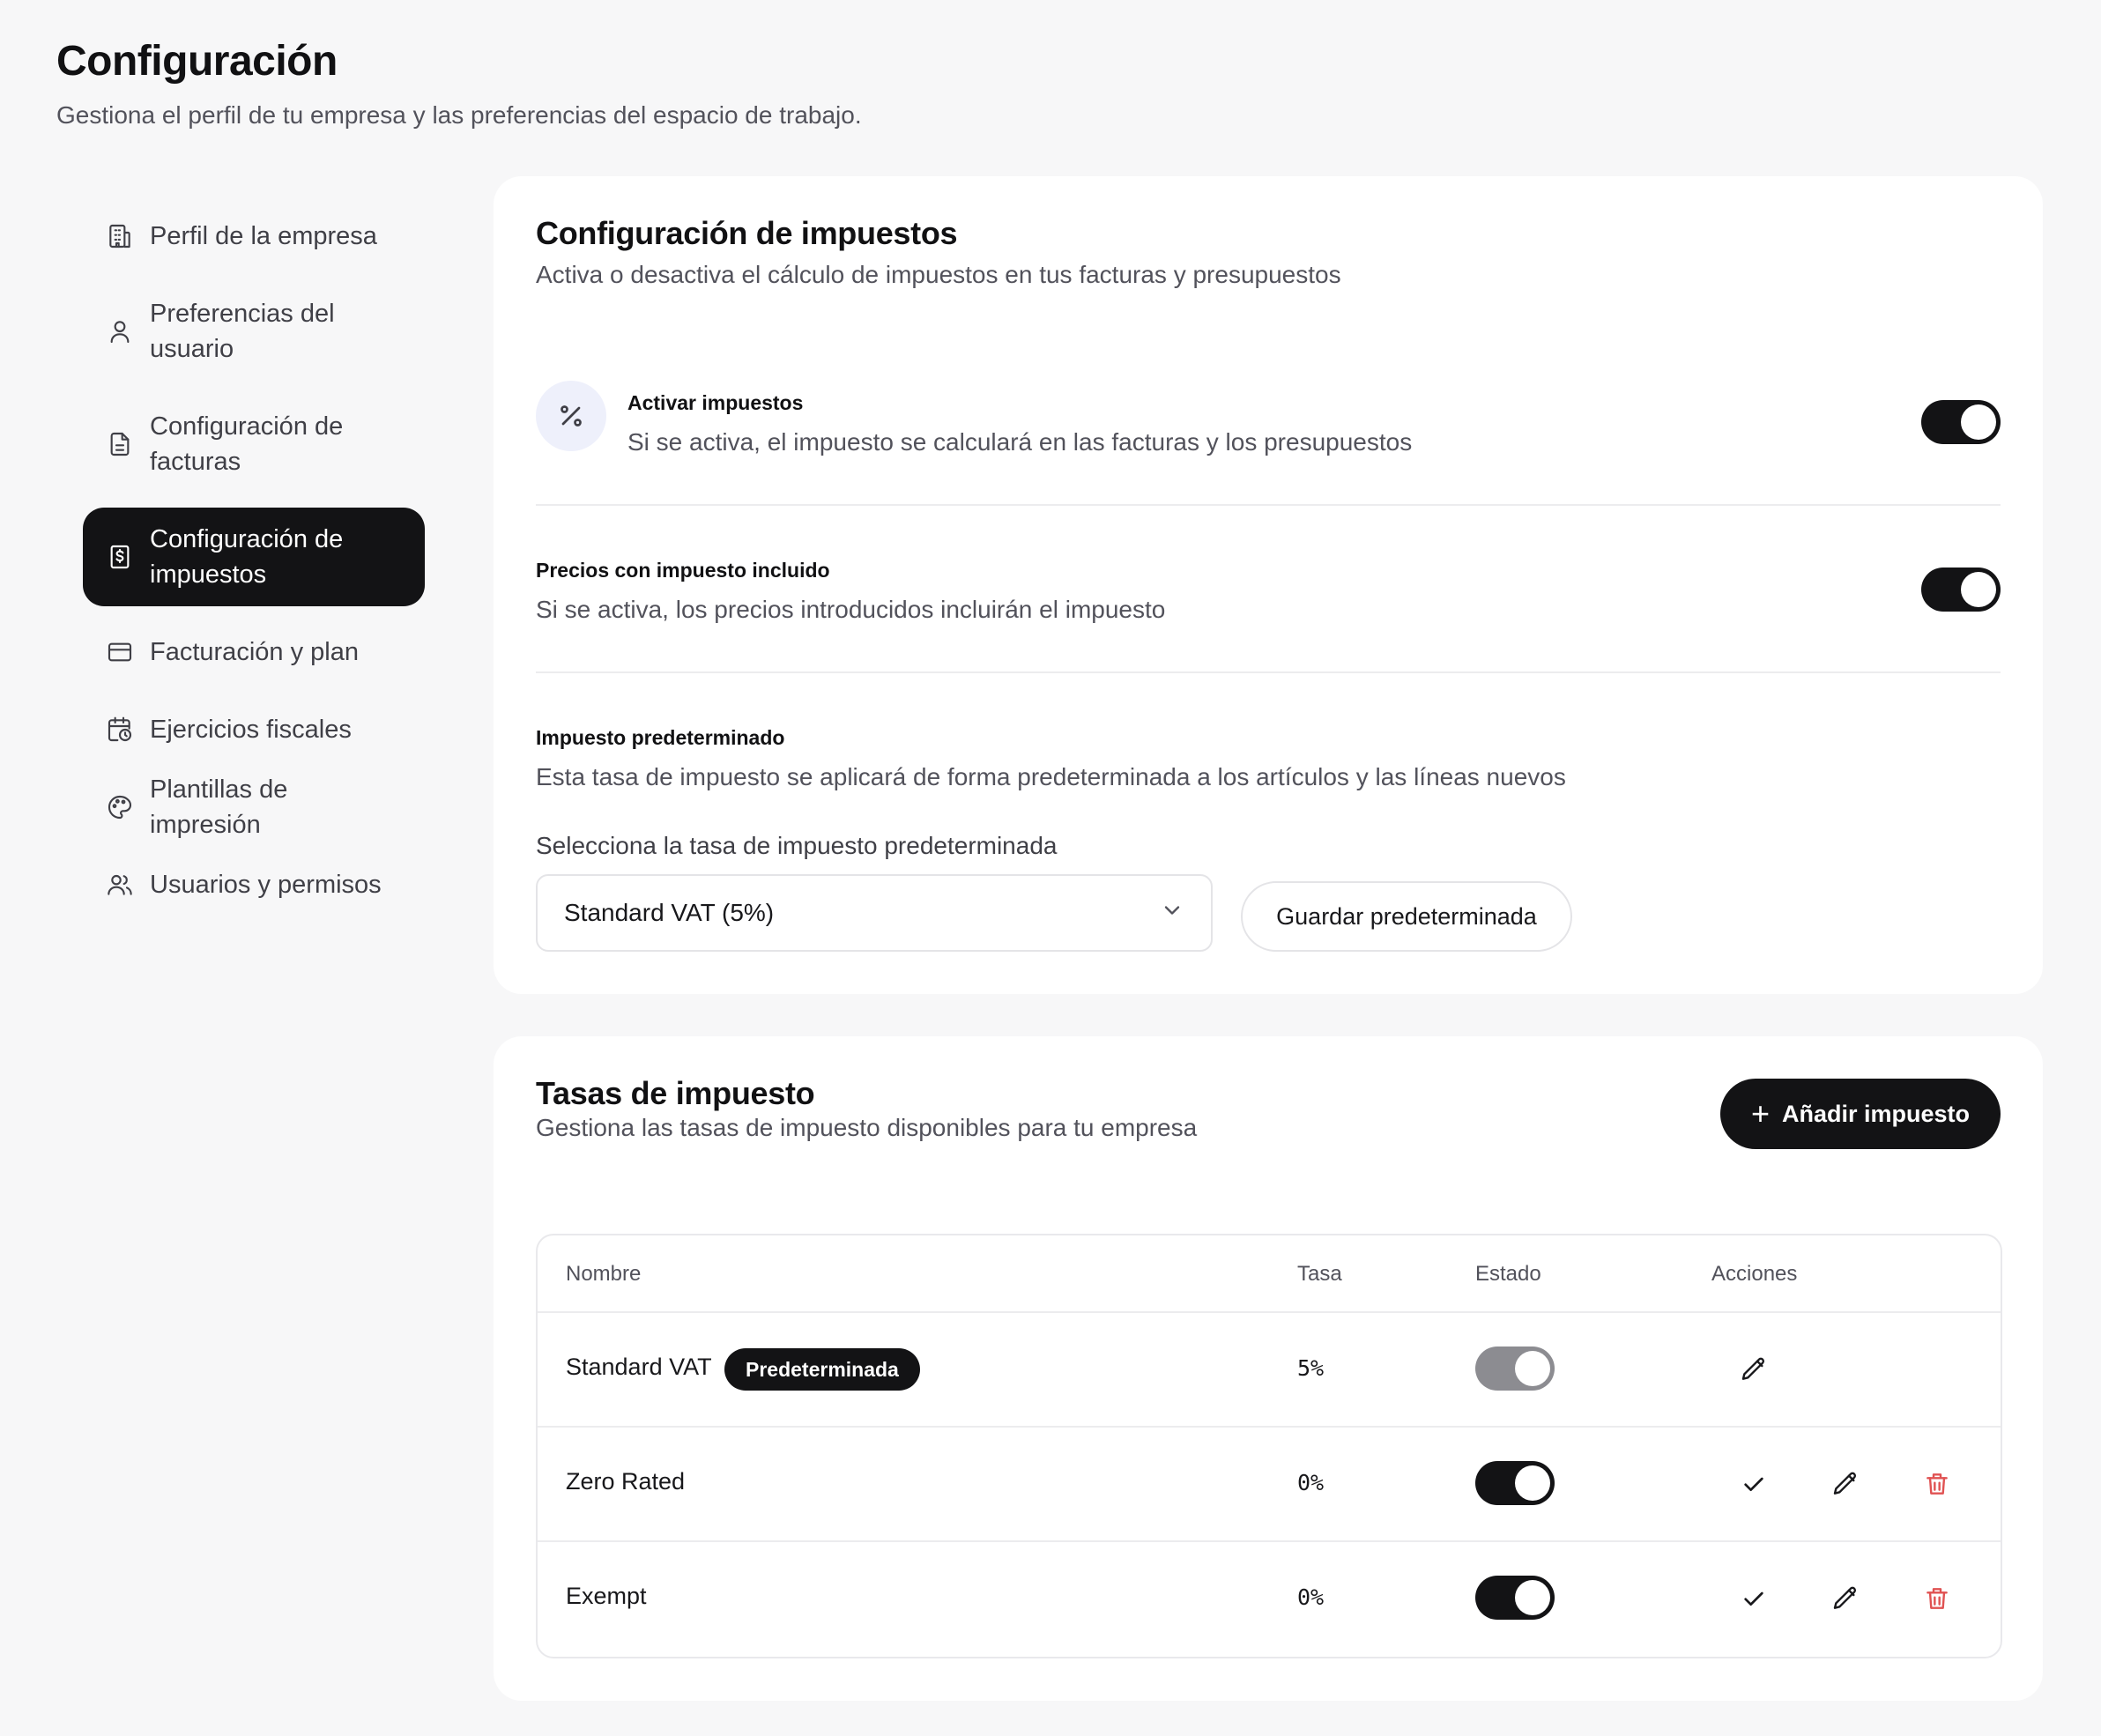 Image resolution: width=2101 pixels, height=1736 pixels. I want to click on sidebar-item-label: Facturación y plan, so click(254, 652).